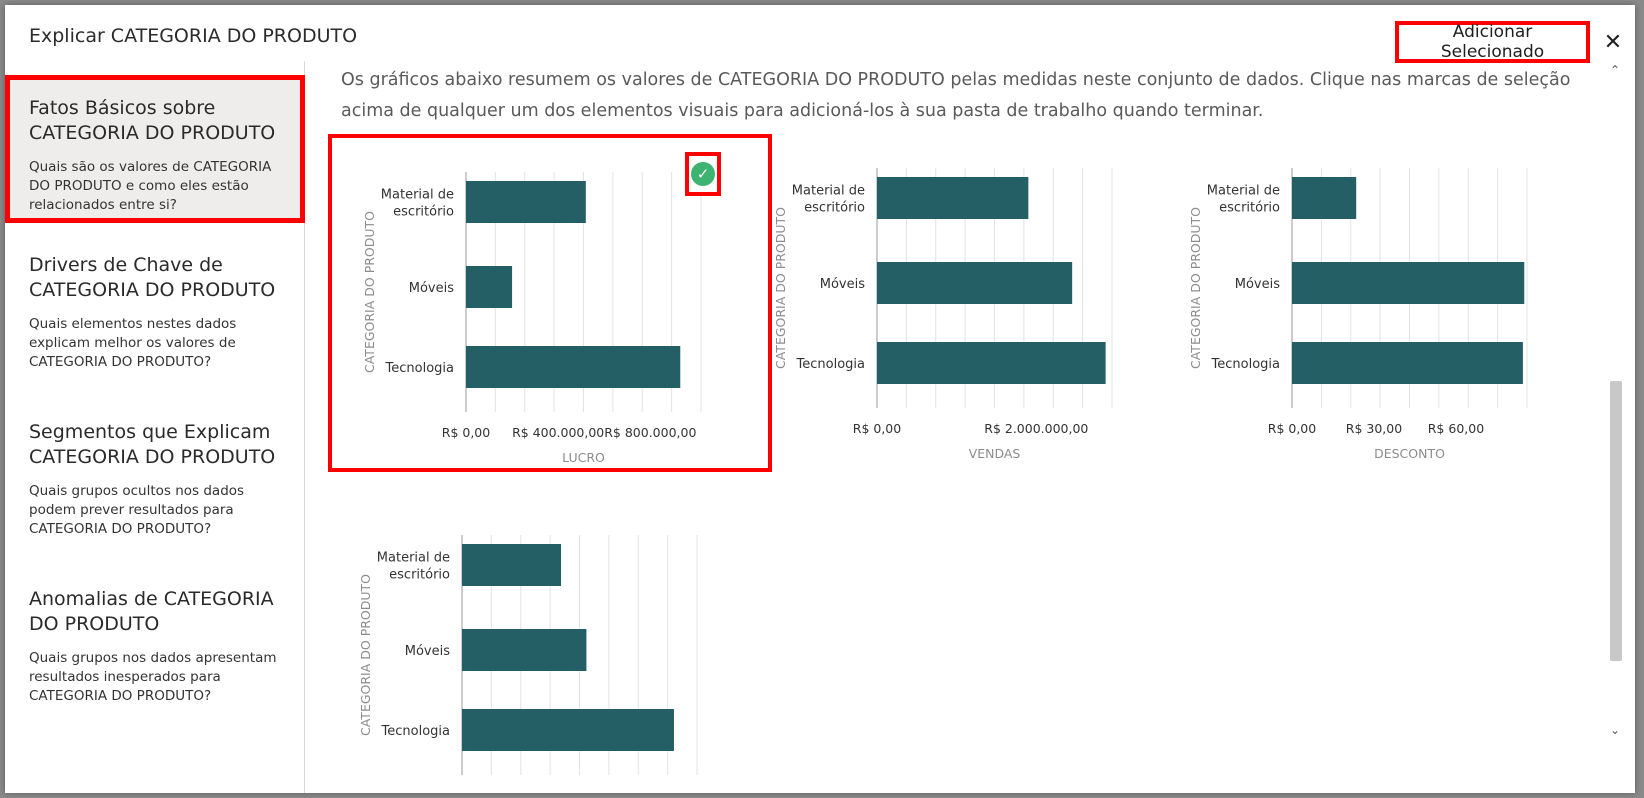  What do you see at coordinates (995, 453) in the screenshot?
I see `x-axis-label: VENDAS` at bounding box center [995, 453].